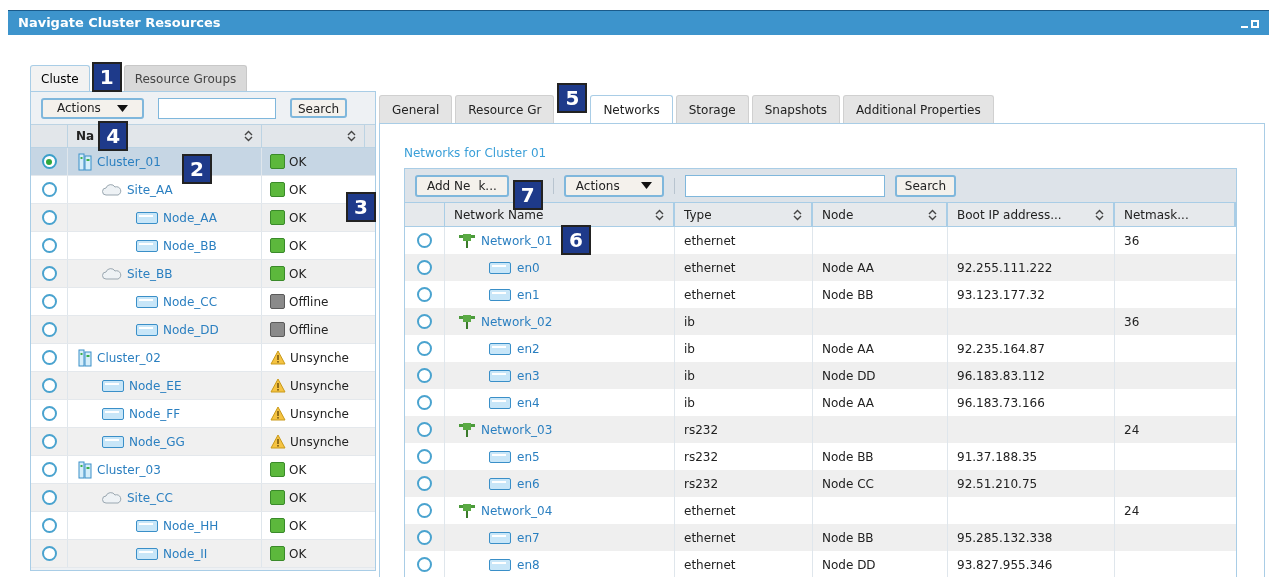 The width and height of the screenshot is (1277, 577). Describe the element at coordinates (517, 510) in the screenshot. I see `network-link: Network_04` at that location.